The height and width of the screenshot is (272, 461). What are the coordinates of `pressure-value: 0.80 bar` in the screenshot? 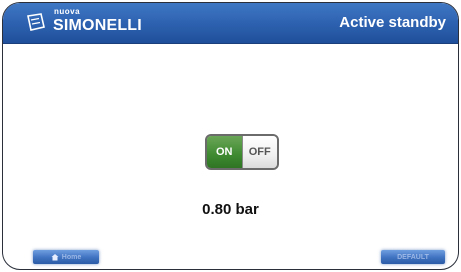 It's located at (230, 209).